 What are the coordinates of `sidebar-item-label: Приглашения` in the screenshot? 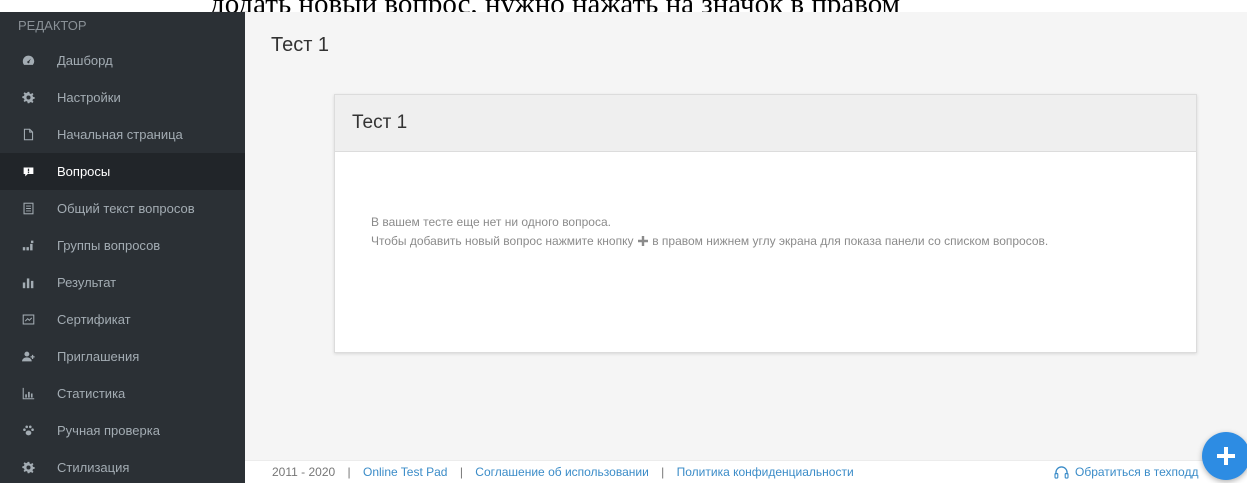 It's located at (98, 356).